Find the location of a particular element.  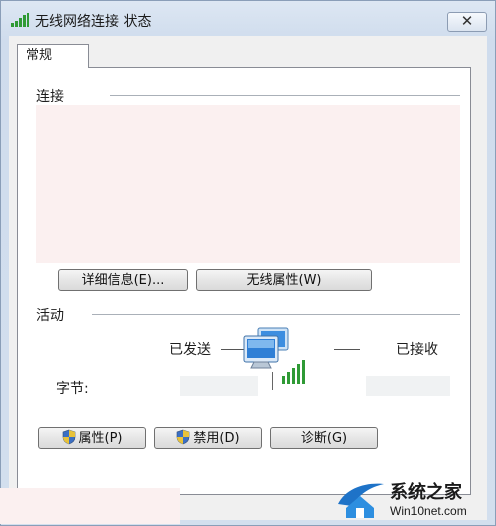

bytes-label: 字节: is located at coordinates (72, 389).